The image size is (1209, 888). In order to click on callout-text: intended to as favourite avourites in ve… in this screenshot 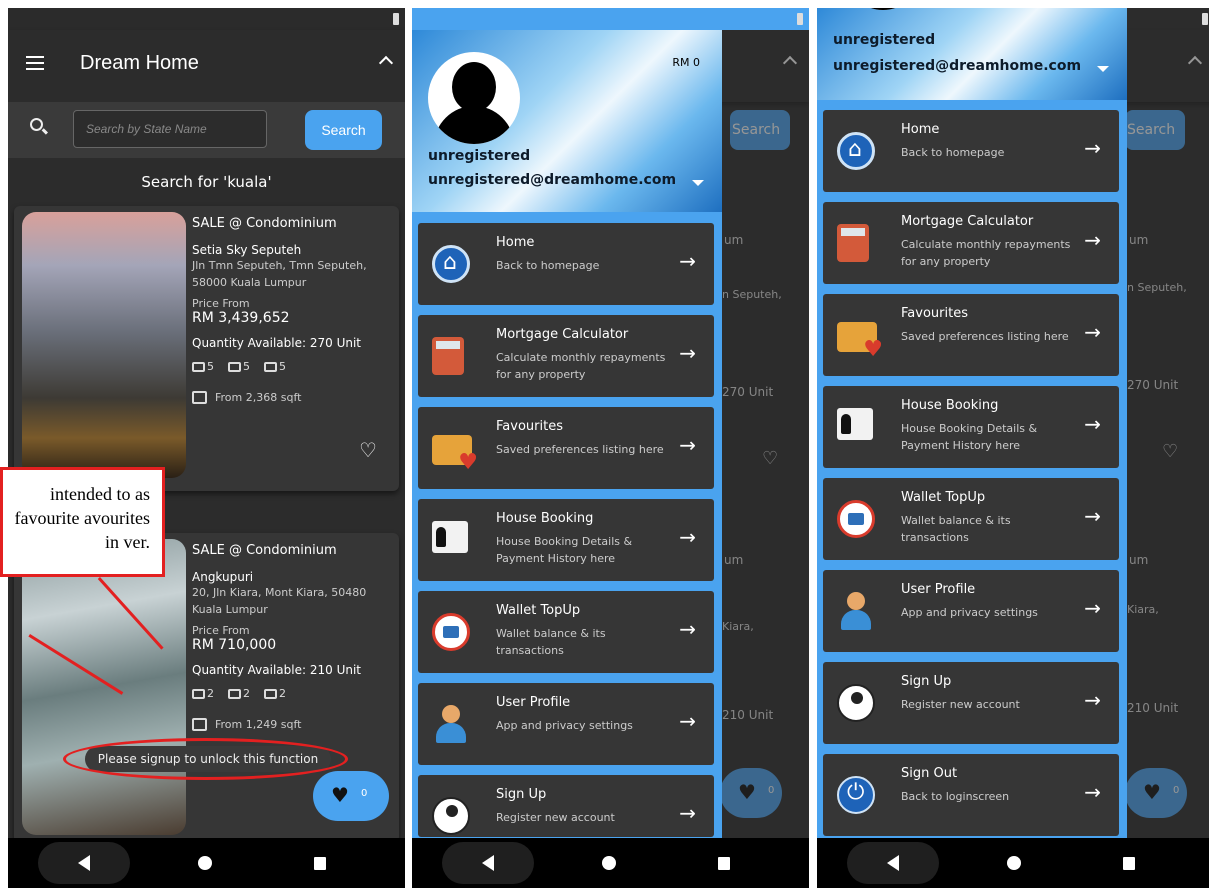, I will do `click(82, 518)`.